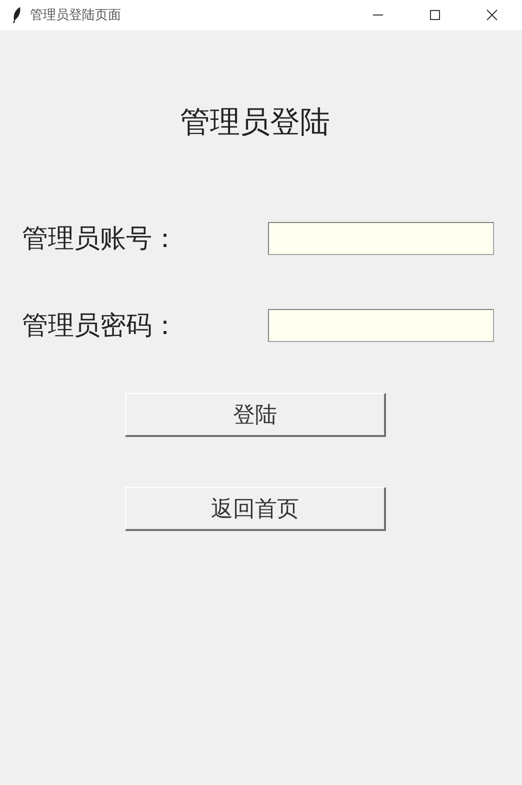 Image resolution: width=522 pixels, height=785 pixels. Describe the element at coordinates (100, 326) in the screenshot. I see `field-label: 管理员密码：` at that location.